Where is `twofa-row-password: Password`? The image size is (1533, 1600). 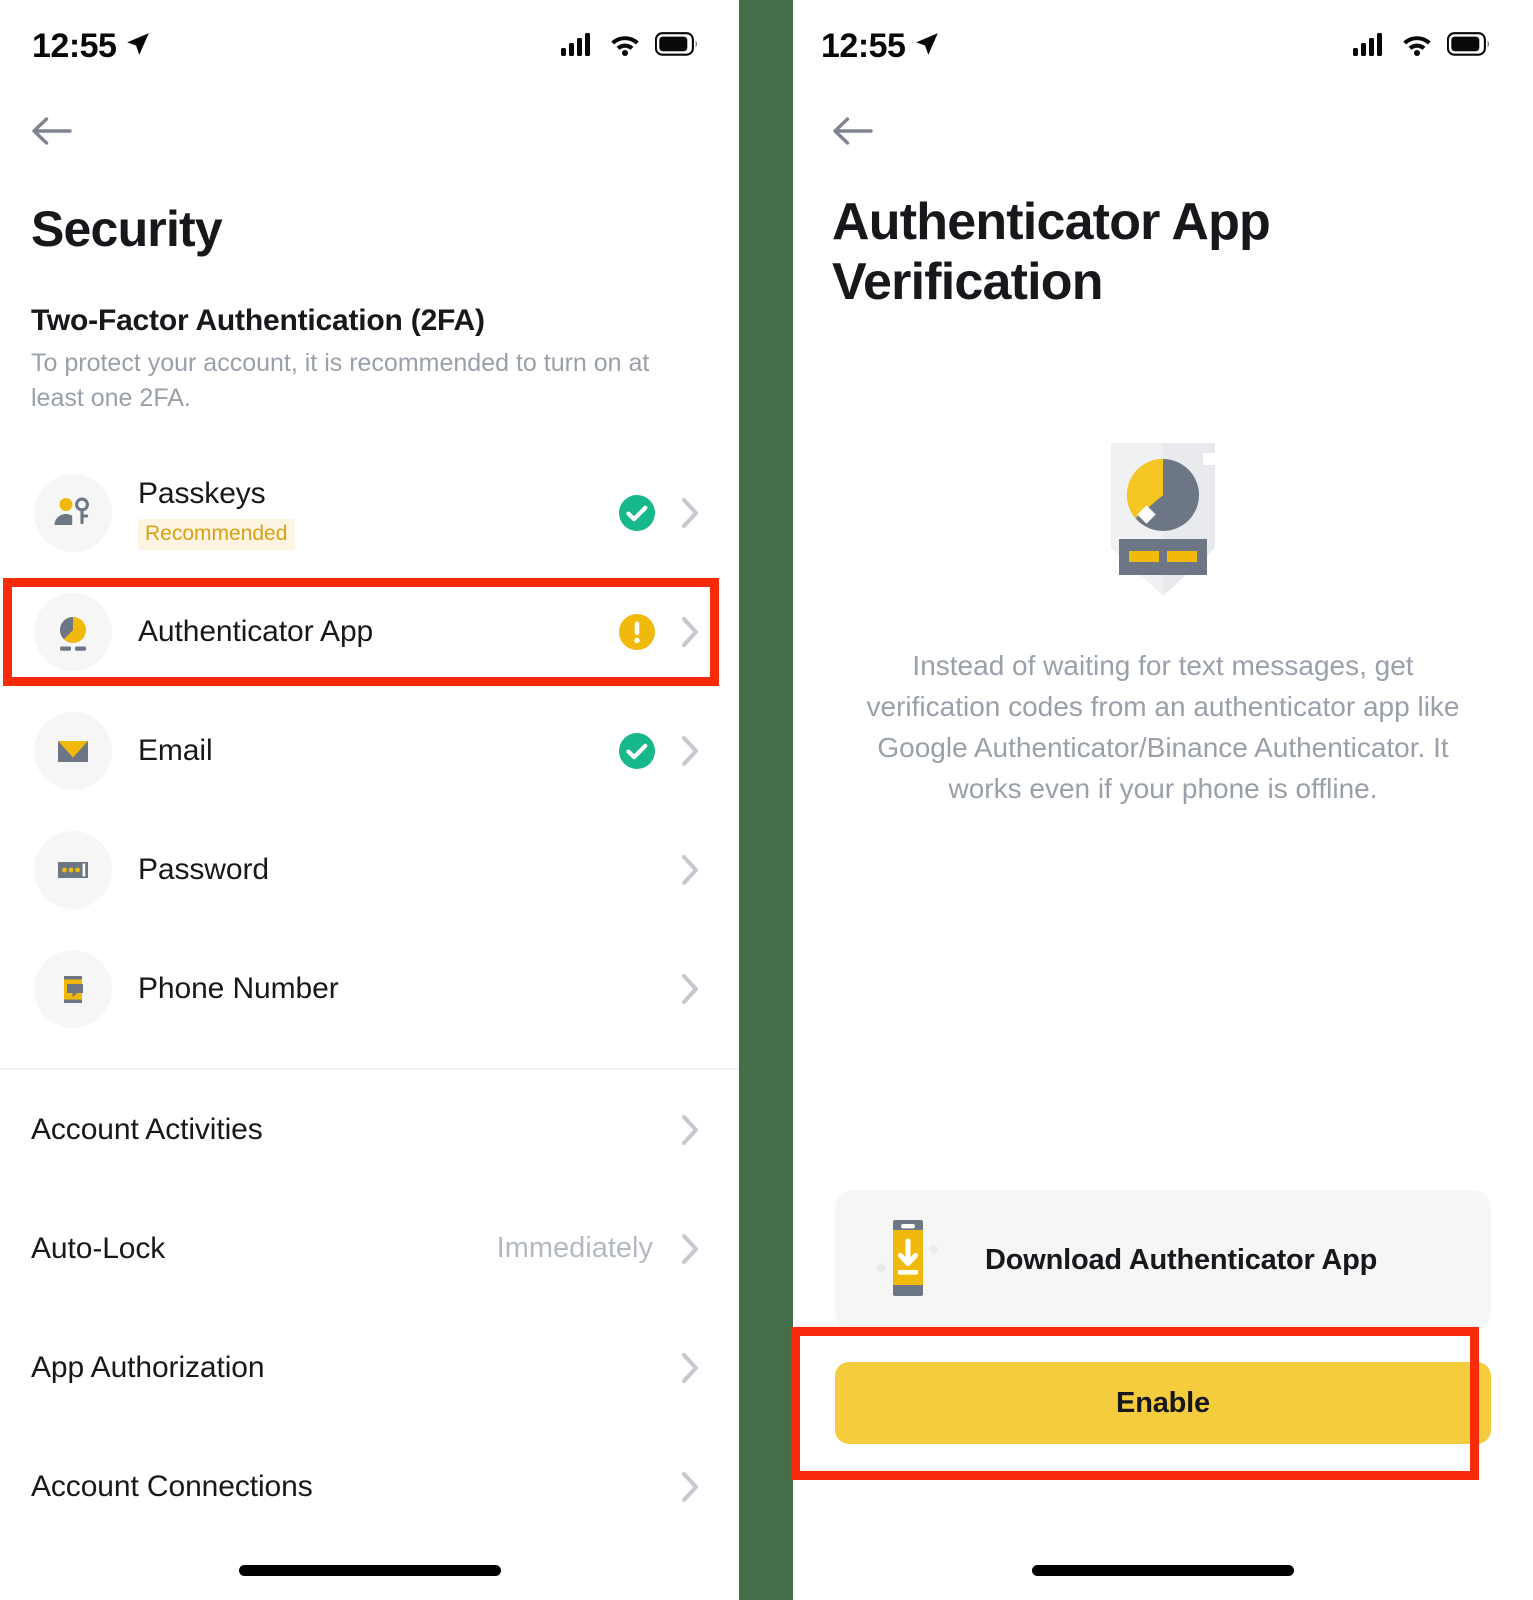
twofa-row-password: Password is located at coordinates (369, 869).